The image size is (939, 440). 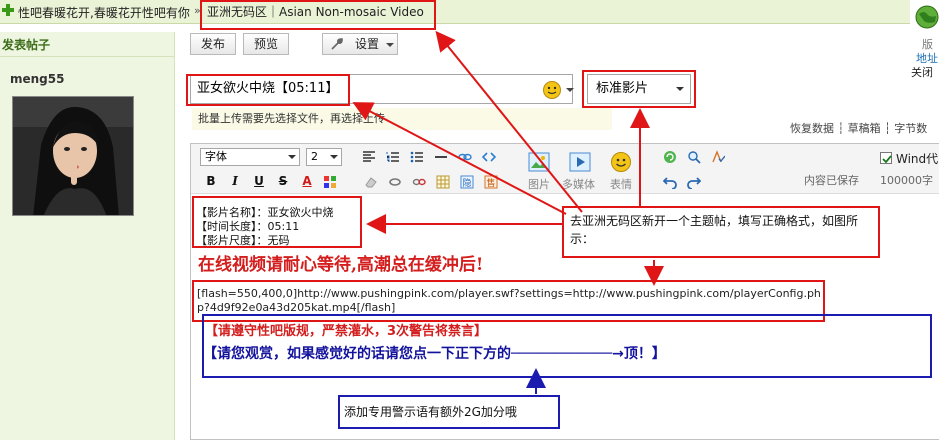 What do you see at coordinates (578, 184) in the screenshot?
I see `media-button-label: 多媒体` at bounding box center [578, 184].